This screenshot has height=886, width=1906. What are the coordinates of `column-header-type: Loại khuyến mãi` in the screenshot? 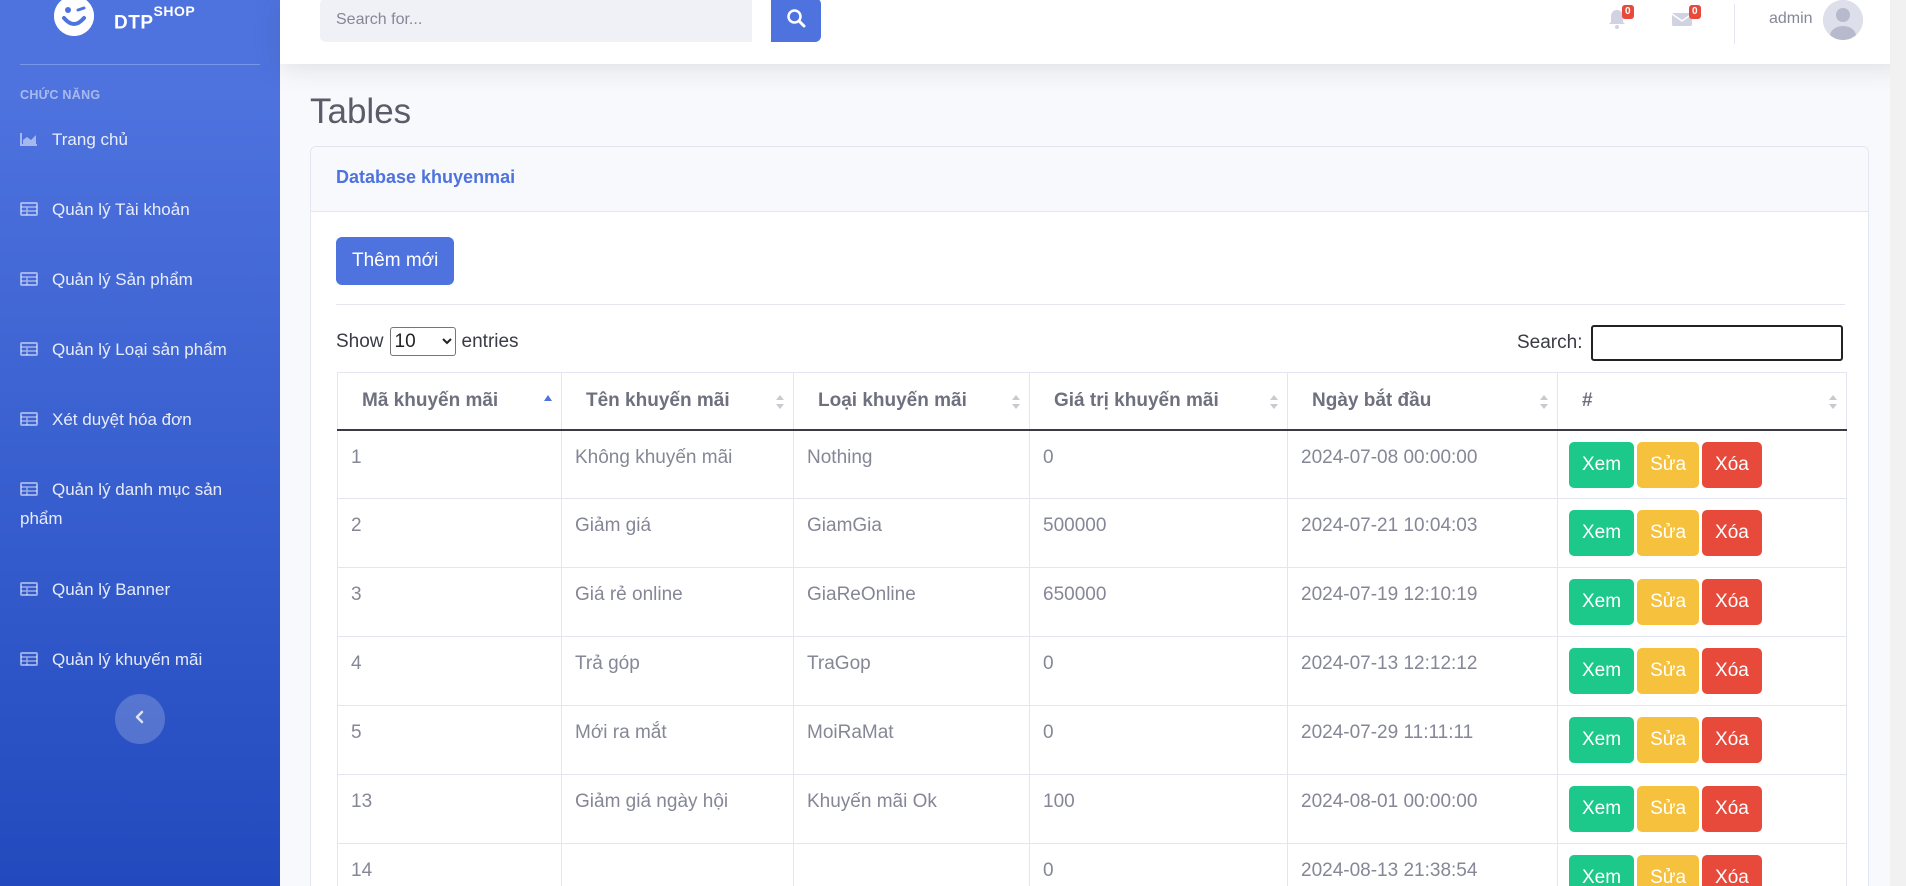 It's located at (911, 401).